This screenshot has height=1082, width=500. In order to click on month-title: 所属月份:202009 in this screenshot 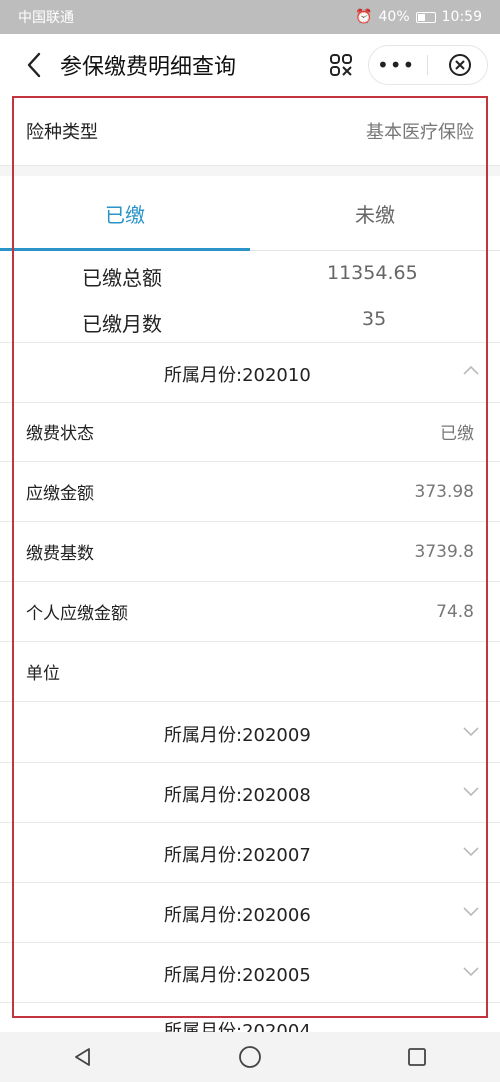, I will do `click(237, 735)`.